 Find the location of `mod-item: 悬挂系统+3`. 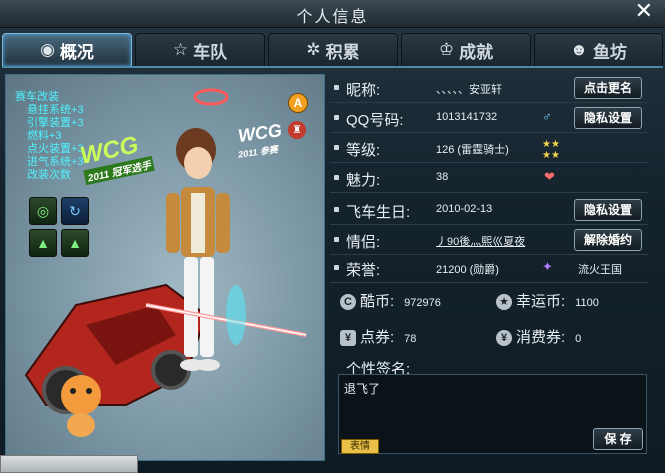

mod-item: 悬挂系统+3 is located at coordinates (55, 110).